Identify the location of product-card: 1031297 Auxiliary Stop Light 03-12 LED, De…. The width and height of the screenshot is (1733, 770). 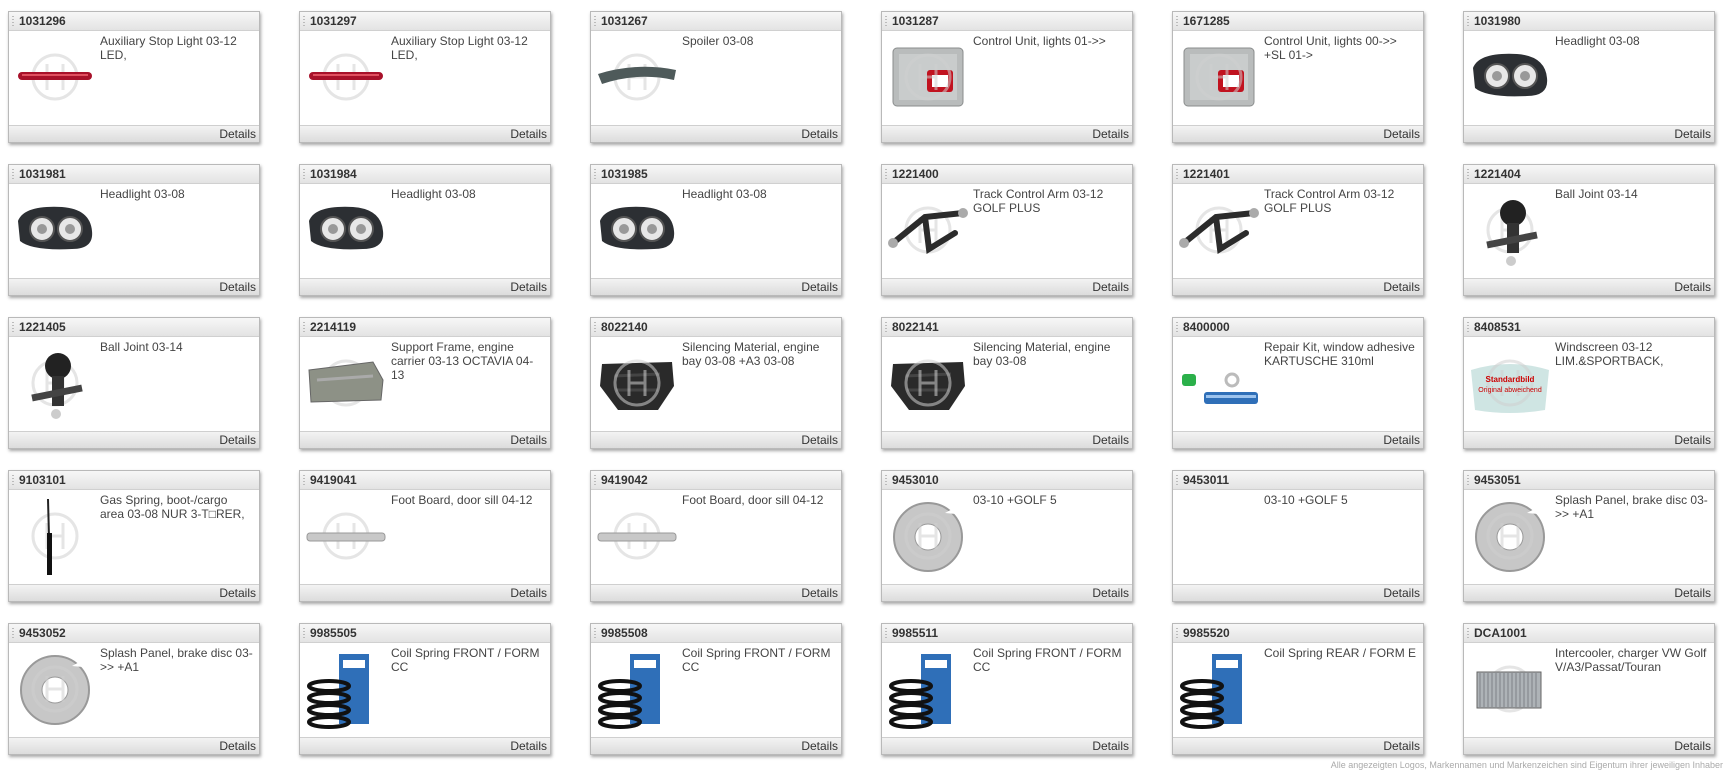
(425, 77).